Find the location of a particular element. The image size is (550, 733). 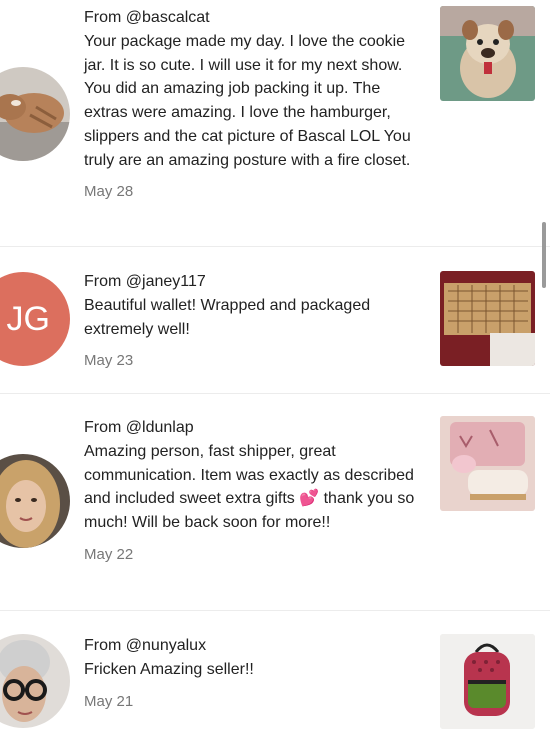

bulldog-jar-image is located at coordinates (487, 53).